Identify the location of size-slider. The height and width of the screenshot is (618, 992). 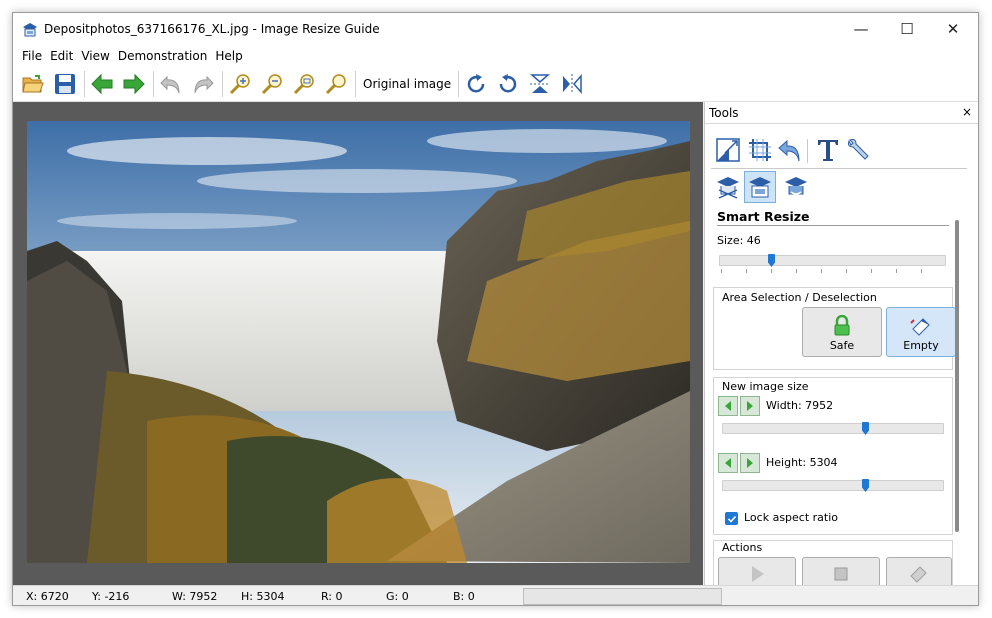
(832, 260).